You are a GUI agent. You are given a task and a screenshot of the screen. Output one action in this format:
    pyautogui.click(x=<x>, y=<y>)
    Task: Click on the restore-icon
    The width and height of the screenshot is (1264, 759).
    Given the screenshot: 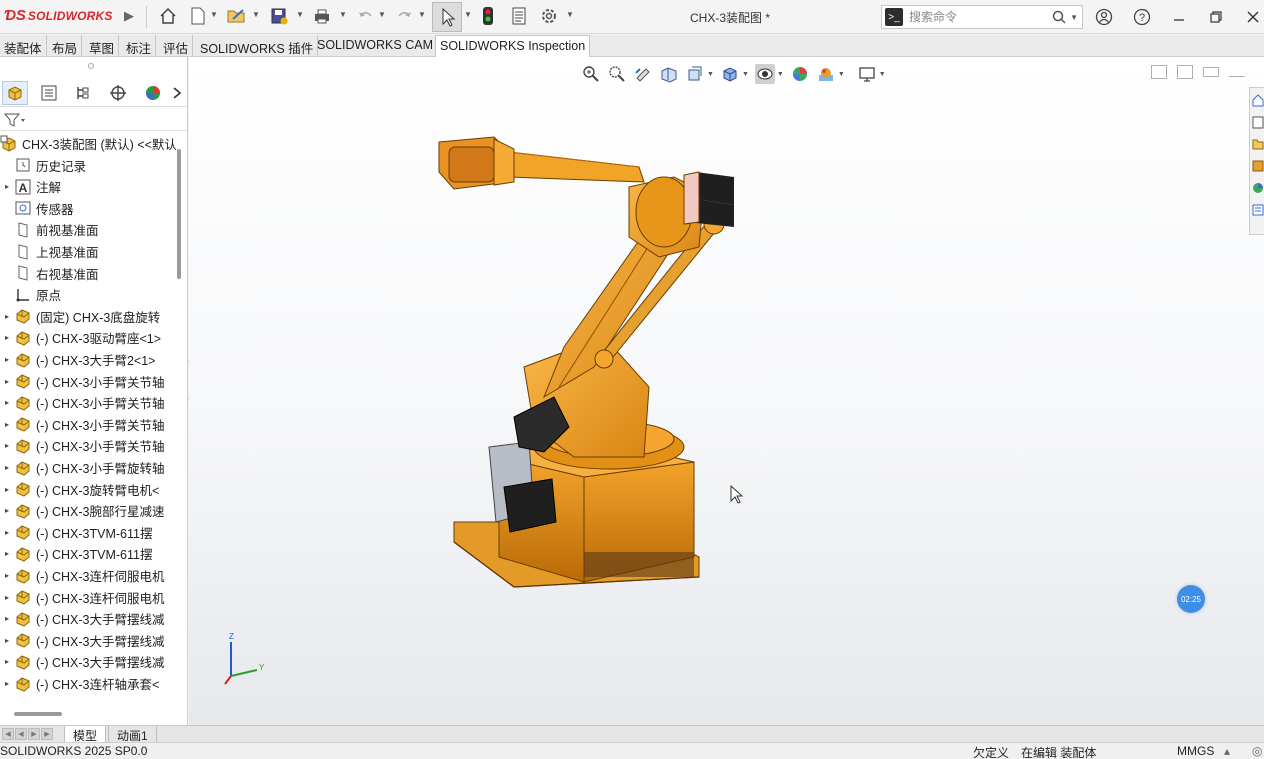 What is the action you would take?
    pyautogui.click(x=1216, y=17)
    